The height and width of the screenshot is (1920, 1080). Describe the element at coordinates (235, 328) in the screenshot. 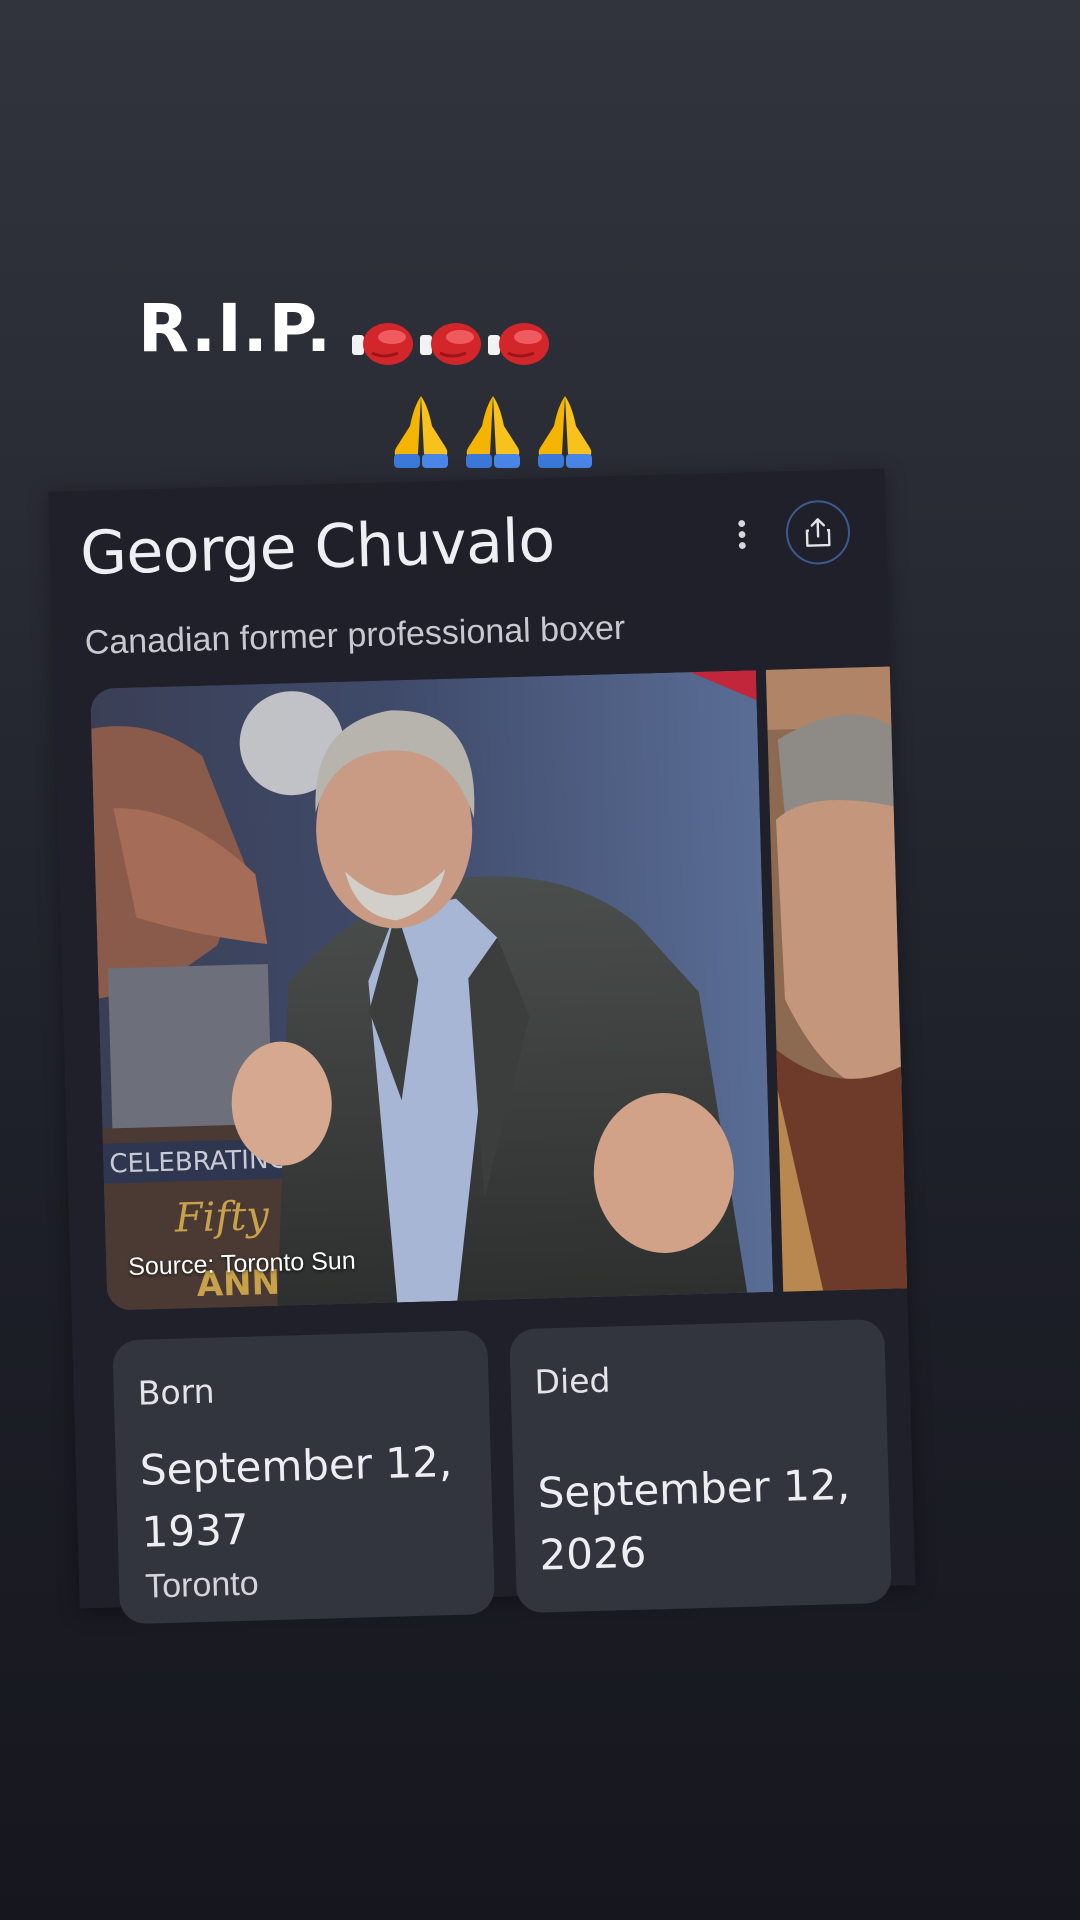

I see `rip-caption-text: R.I.P.` at that location.